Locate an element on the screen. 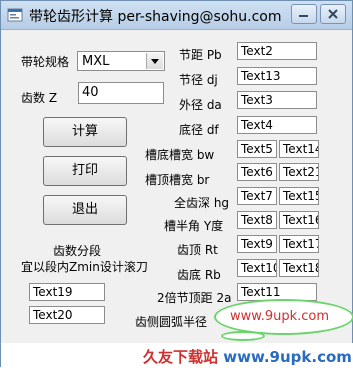  text7-field: Text7 is located at coordinates (257, 196).